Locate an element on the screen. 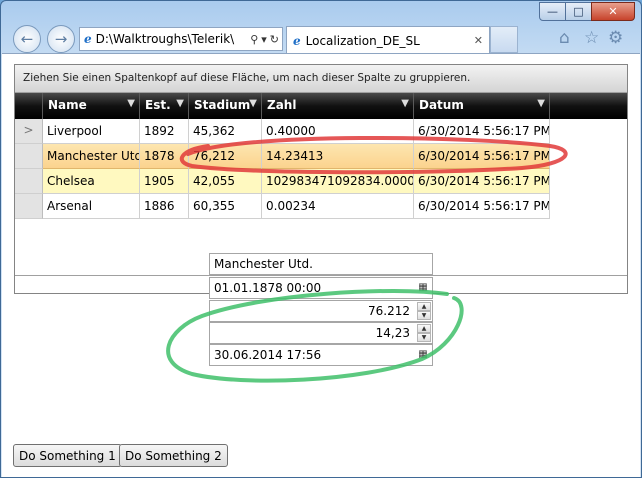 The width and height of the screenshot is (642, 478). column-header-est: Est. ▼ is located at coordinates (164, 106).